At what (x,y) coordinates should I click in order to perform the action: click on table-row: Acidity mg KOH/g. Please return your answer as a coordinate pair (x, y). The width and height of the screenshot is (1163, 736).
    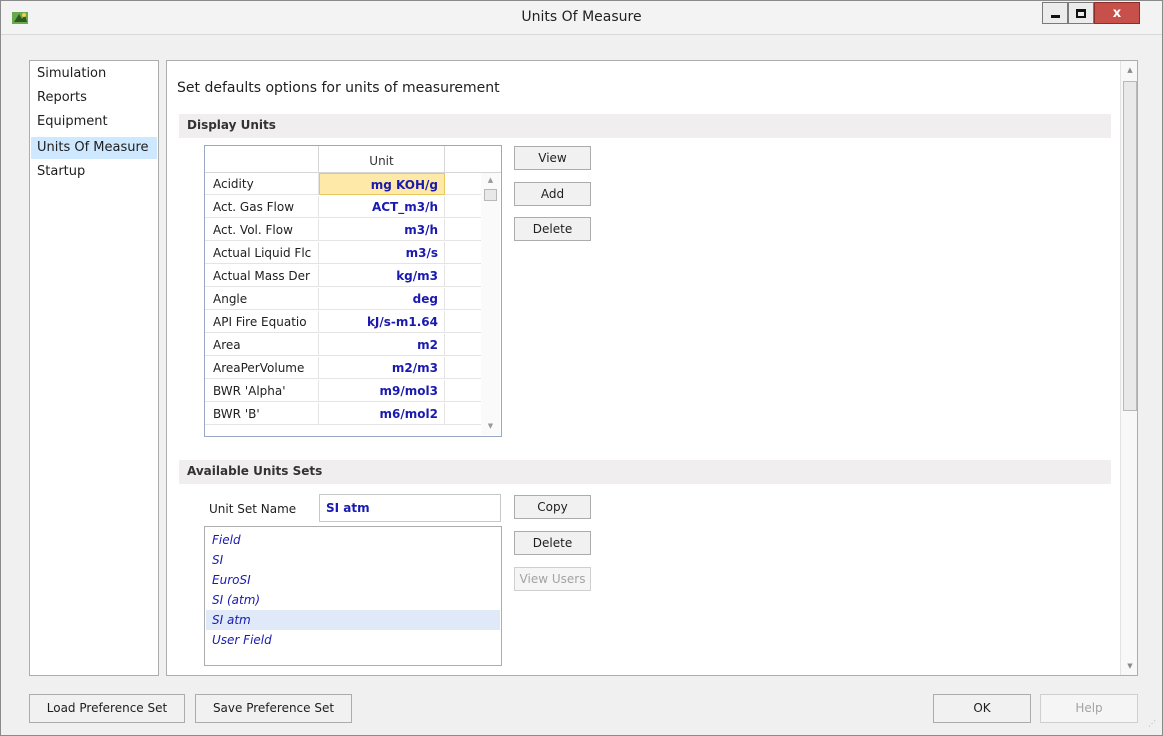
    Looking at the image, I should click on (343, 184).